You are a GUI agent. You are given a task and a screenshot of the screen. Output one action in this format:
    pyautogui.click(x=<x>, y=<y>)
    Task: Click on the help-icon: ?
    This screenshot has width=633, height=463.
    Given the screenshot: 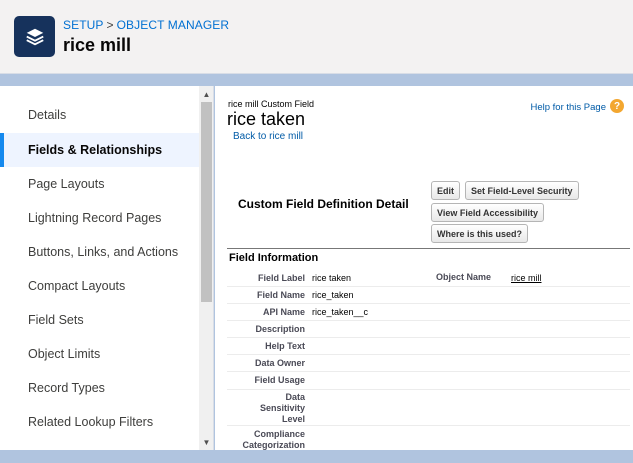 What is the action you would take?
    pyautogui.click(x=617, y=106)
    